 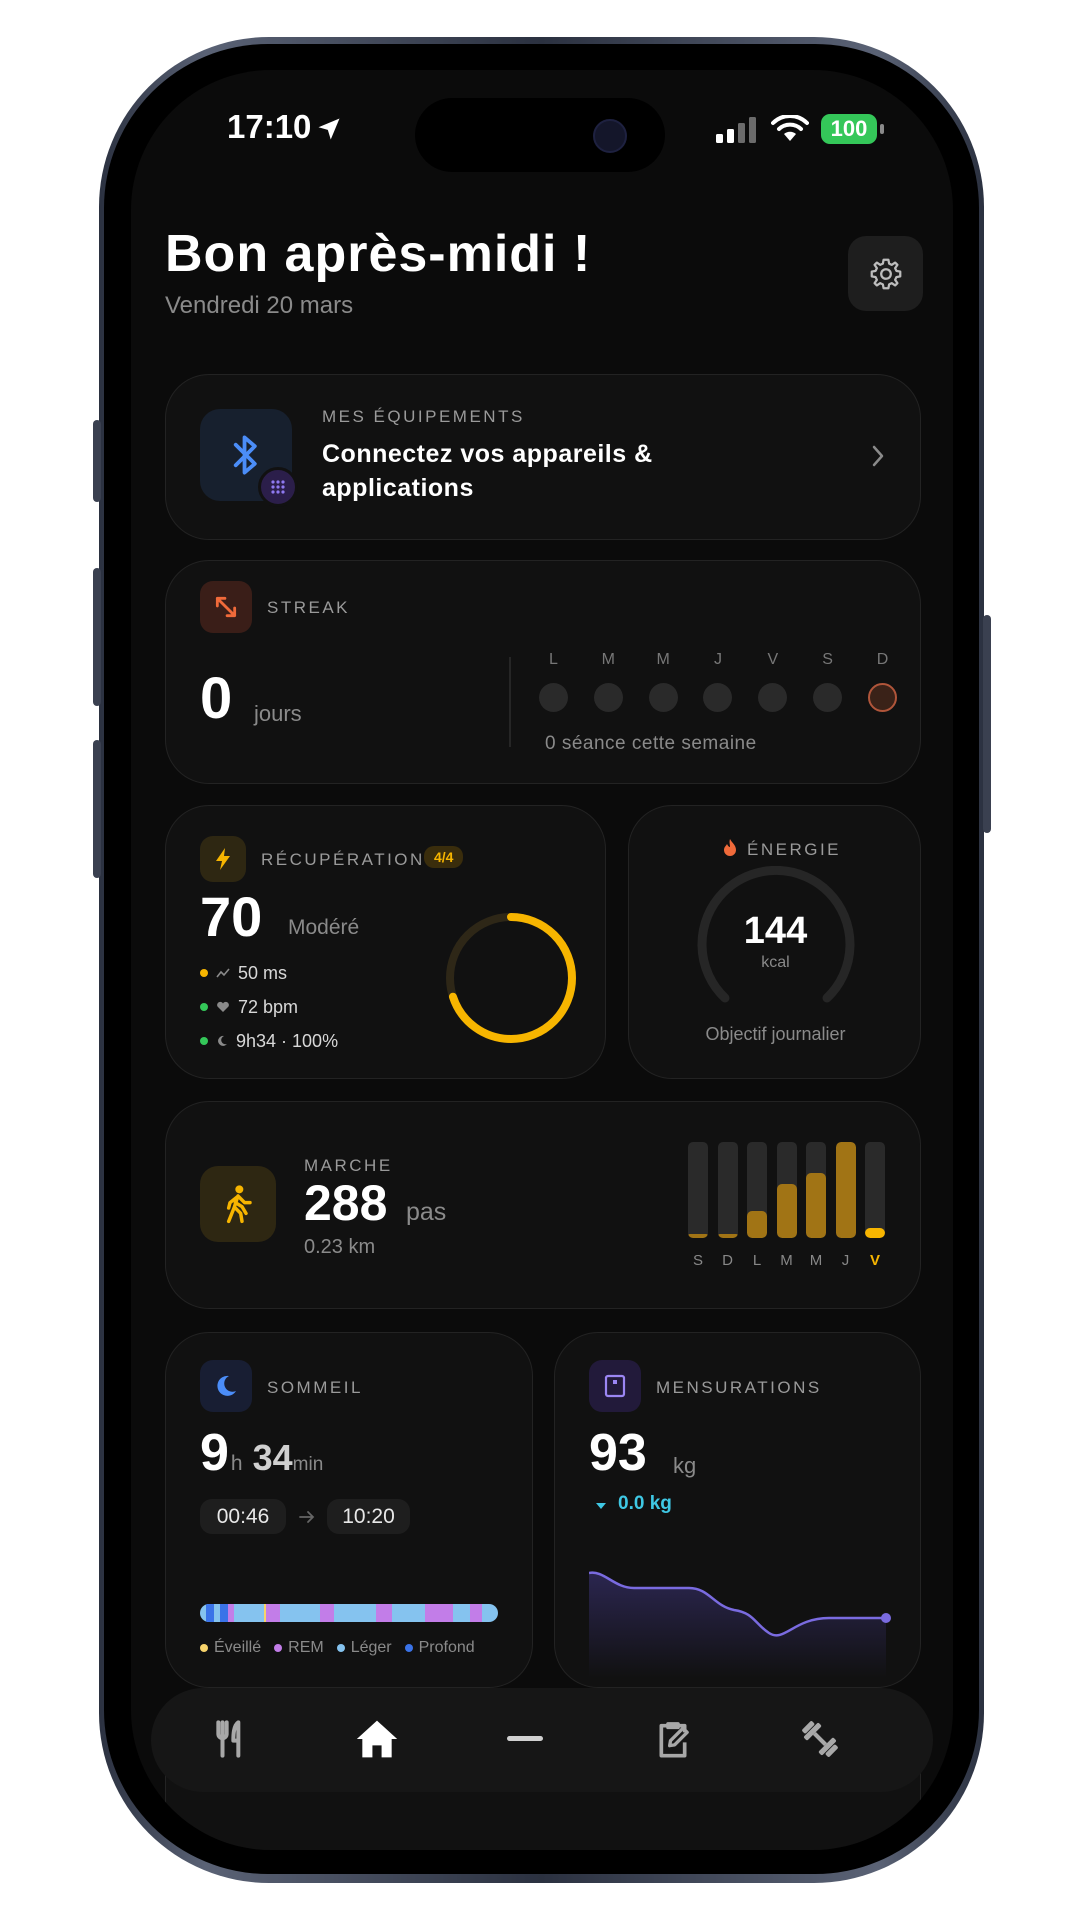 I want to click on sleep-start-time: 00:46, so click(x=243, y=1516).